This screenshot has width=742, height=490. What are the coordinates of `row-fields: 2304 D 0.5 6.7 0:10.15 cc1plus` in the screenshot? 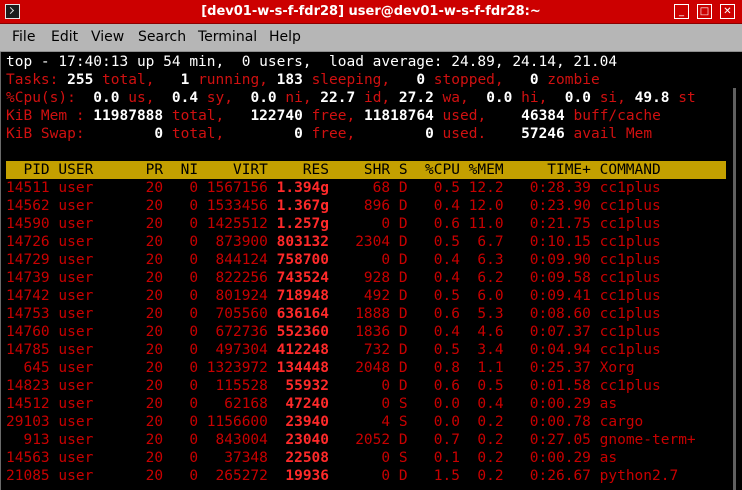 It's located at (495, 242).